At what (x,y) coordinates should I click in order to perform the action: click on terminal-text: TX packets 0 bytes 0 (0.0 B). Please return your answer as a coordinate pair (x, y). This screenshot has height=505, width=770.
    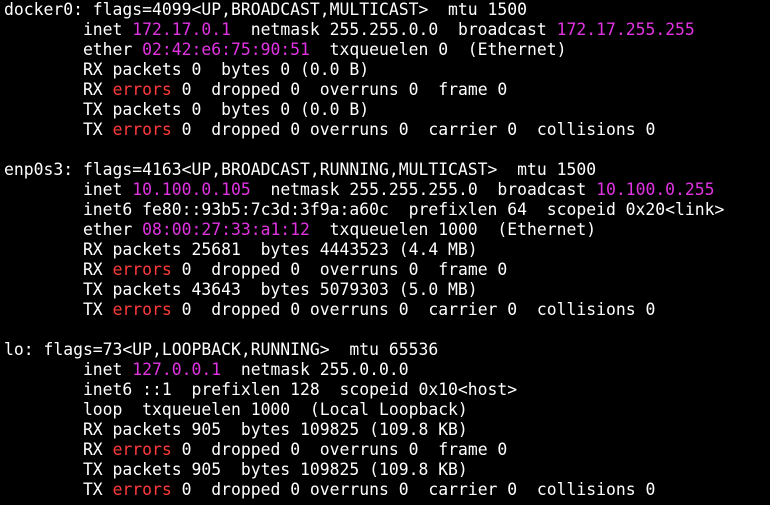
    Looking at the image, I should click on (187, 109).